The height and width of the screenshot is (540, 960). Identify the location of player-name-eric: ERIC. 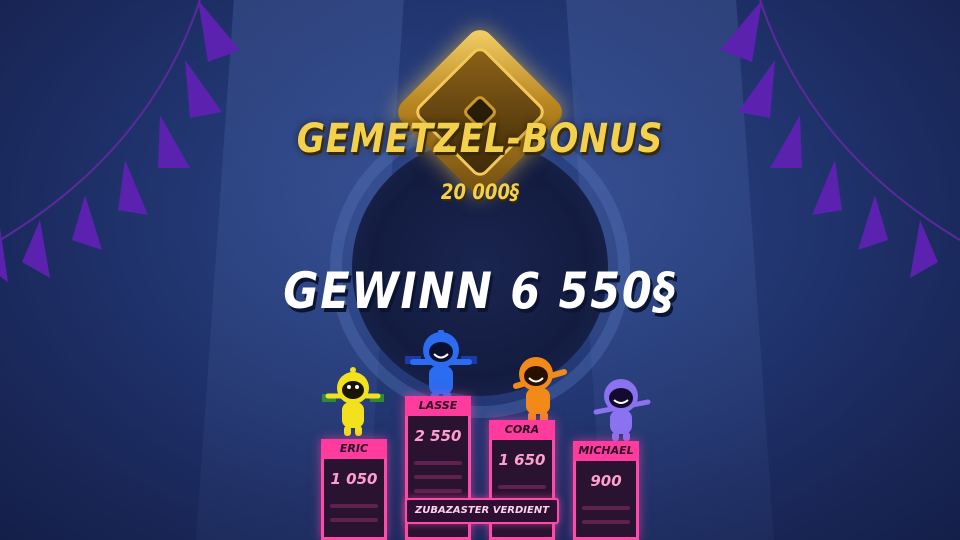
(354, 449).